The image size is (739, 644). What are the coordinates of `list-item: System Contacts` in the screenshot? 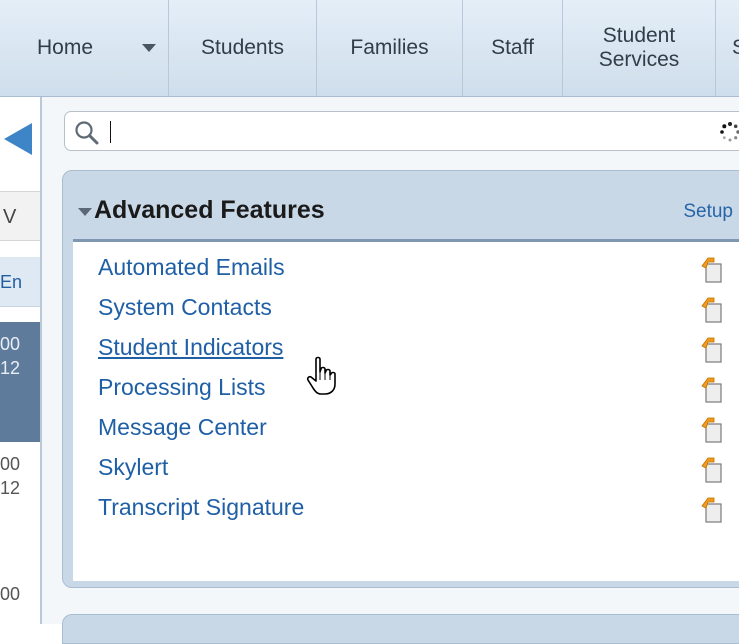 It's located at (406, 306).